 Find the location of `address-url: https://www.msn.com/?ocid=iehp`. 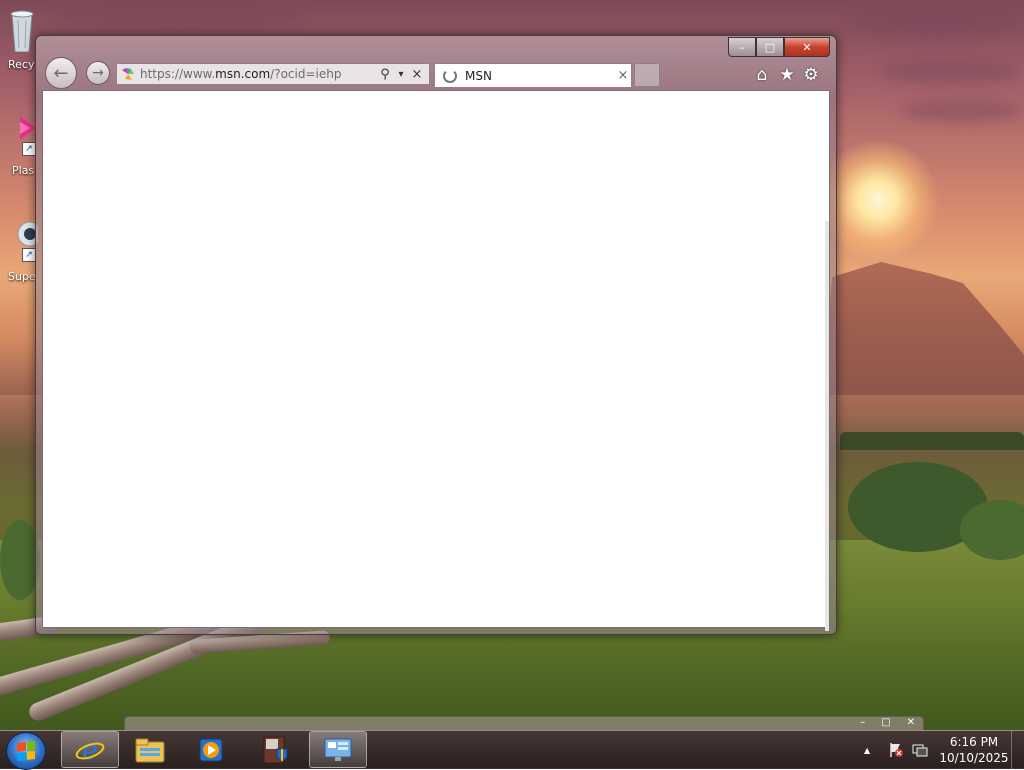

address-url: https://www.msn.com/?ocid=iehp is located at coordinates (241, 74).